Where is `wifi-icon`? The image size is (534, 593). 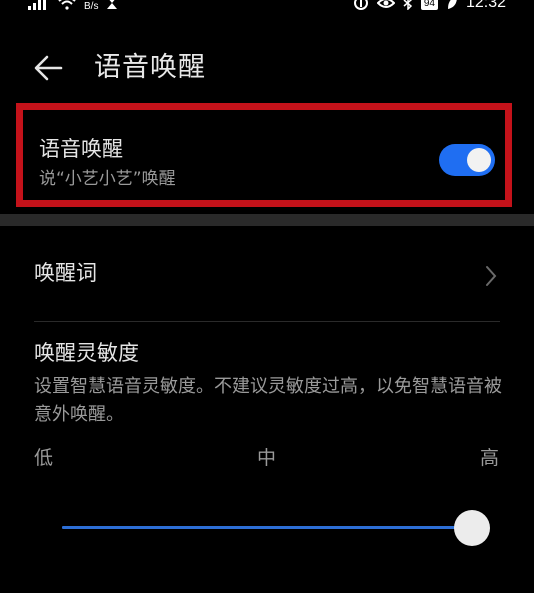 wifi-icon is located at coordinates (67, 5).